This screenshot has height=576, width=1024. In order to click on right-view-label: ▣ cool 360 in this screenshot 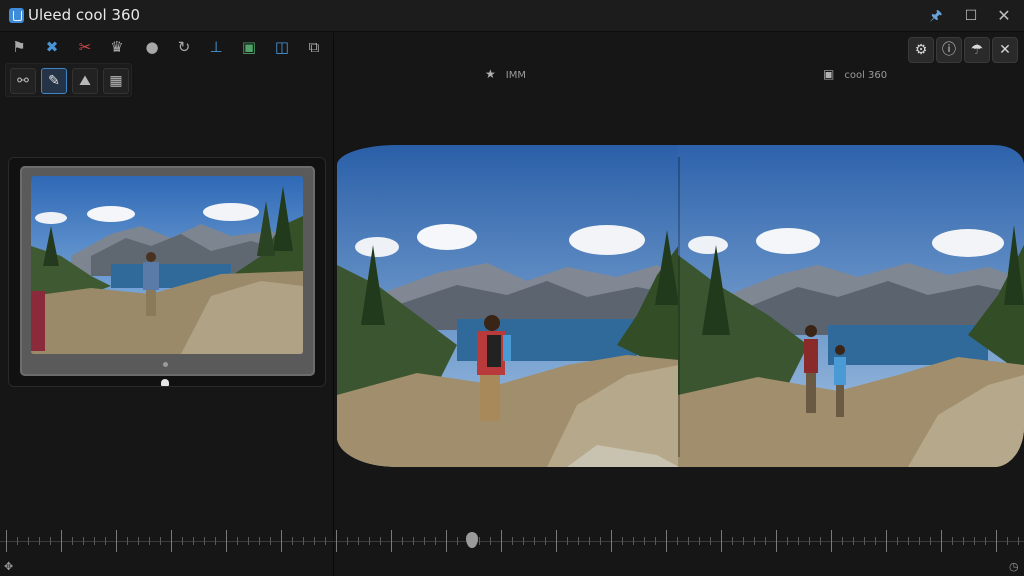, I will do `click(855, 74)`.